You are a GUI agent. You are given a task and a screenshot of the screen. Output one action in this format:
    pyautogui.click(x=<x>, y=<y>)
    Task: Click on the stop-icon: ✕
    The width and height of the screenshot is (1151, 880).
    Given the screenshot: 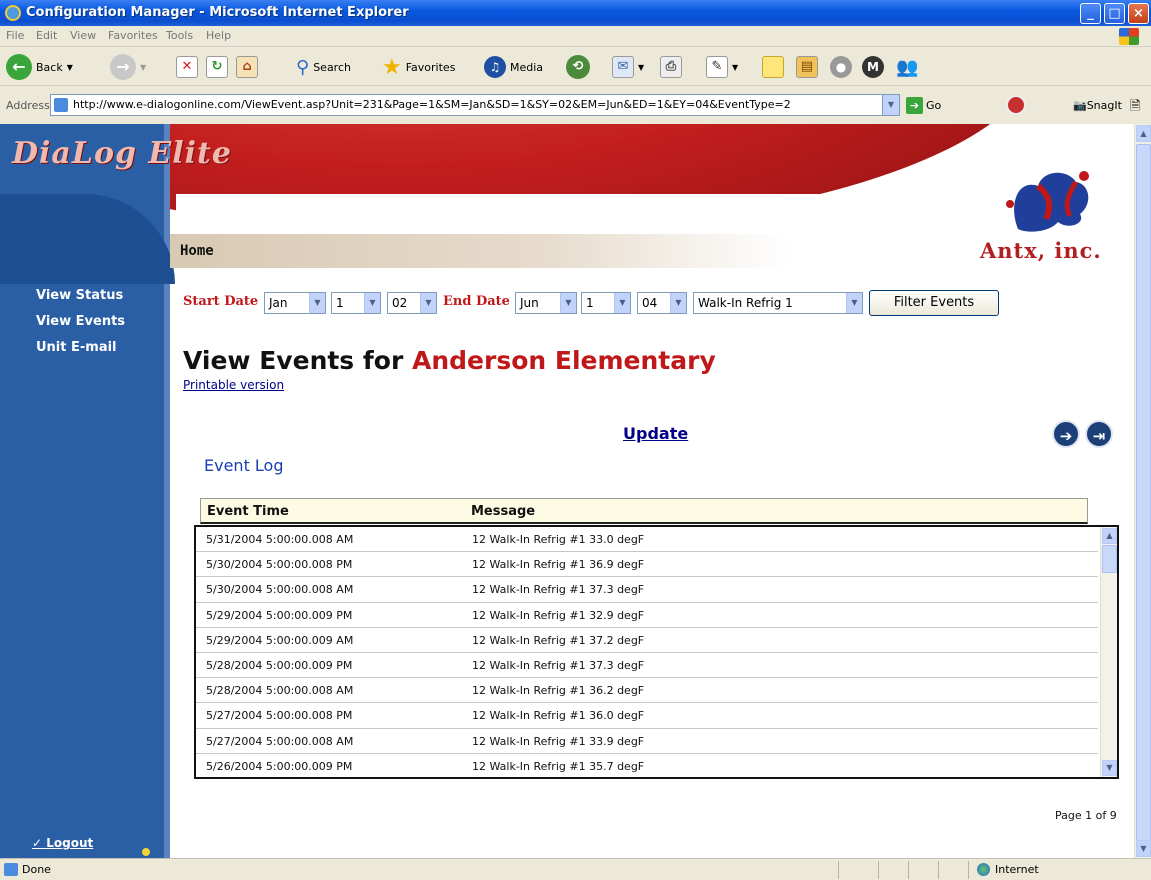 What is the action you would take?
    pyautogui.click(x=187, y=67)
    